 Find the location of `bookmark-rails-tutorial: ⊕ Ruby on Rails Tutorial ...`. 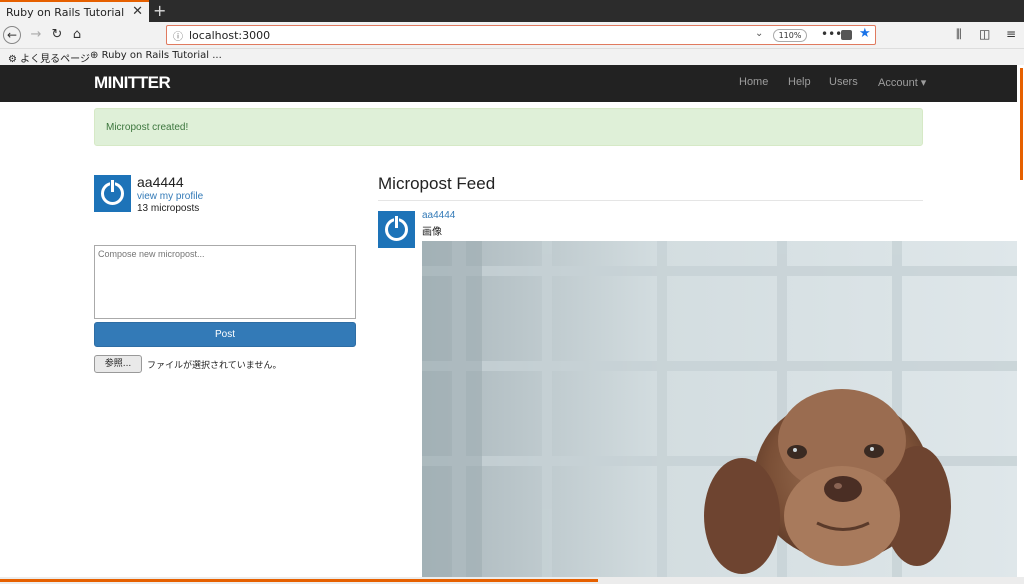

bookmark-rails-tutorial: ⊕ Ruby on Rails Tutorial ... is located at coordinates (156, 55).